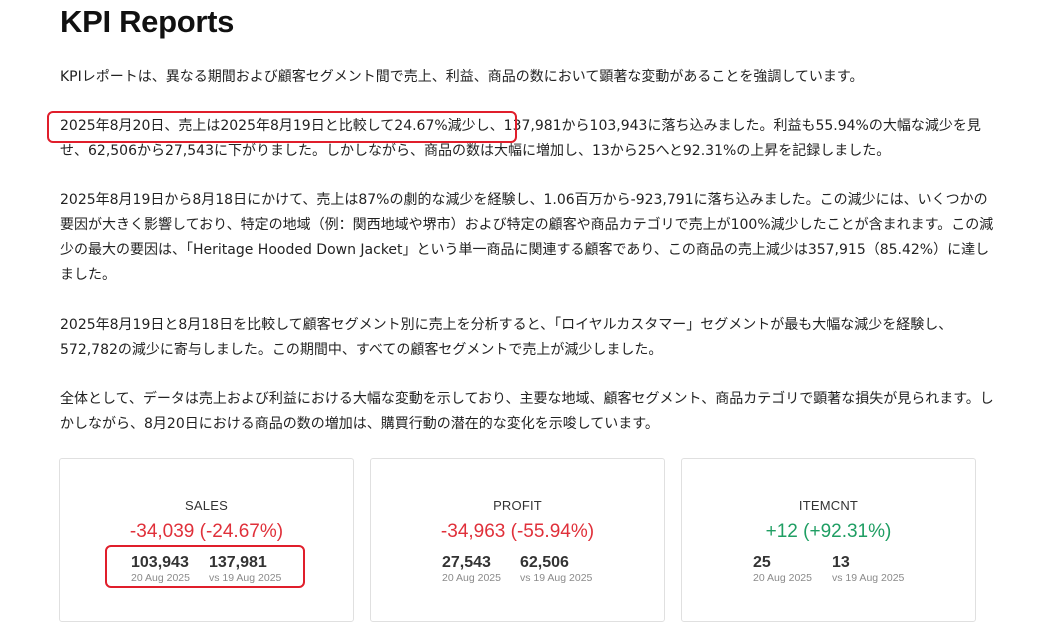 The width and height of the screenshot is (1050, 631). I want to click on kpi-current-value-block: 25 20 Aug 2025, so click(783, 569).